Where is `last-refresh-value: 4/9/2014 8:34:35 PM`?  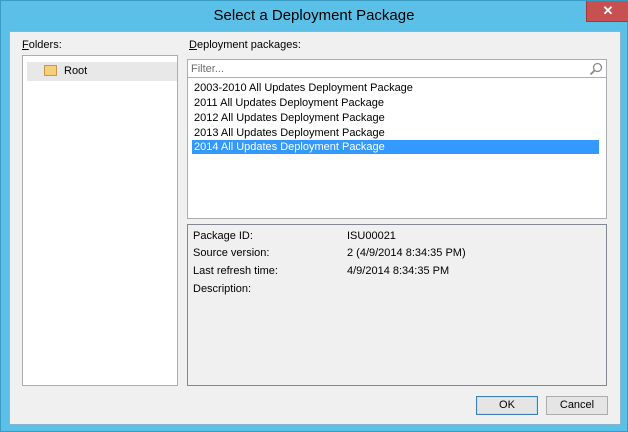 last-refresh-value: 4/9/2014 8:34:35 PM is located at coordinates (398, 271).